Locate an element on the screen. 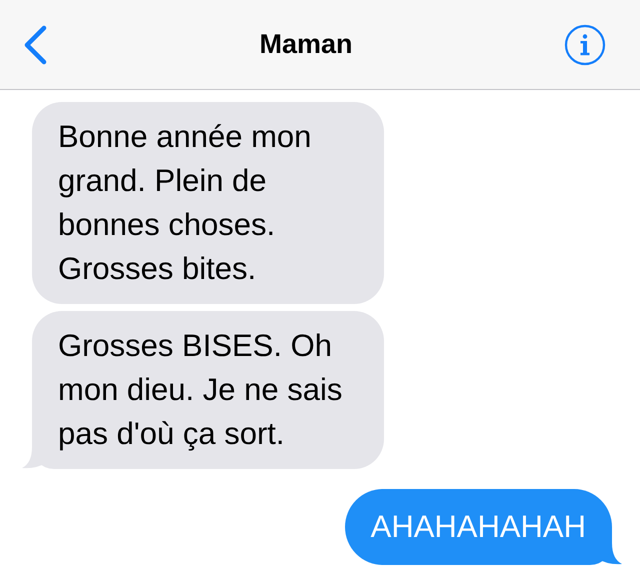  back-button is located at coordinates (35, 44).